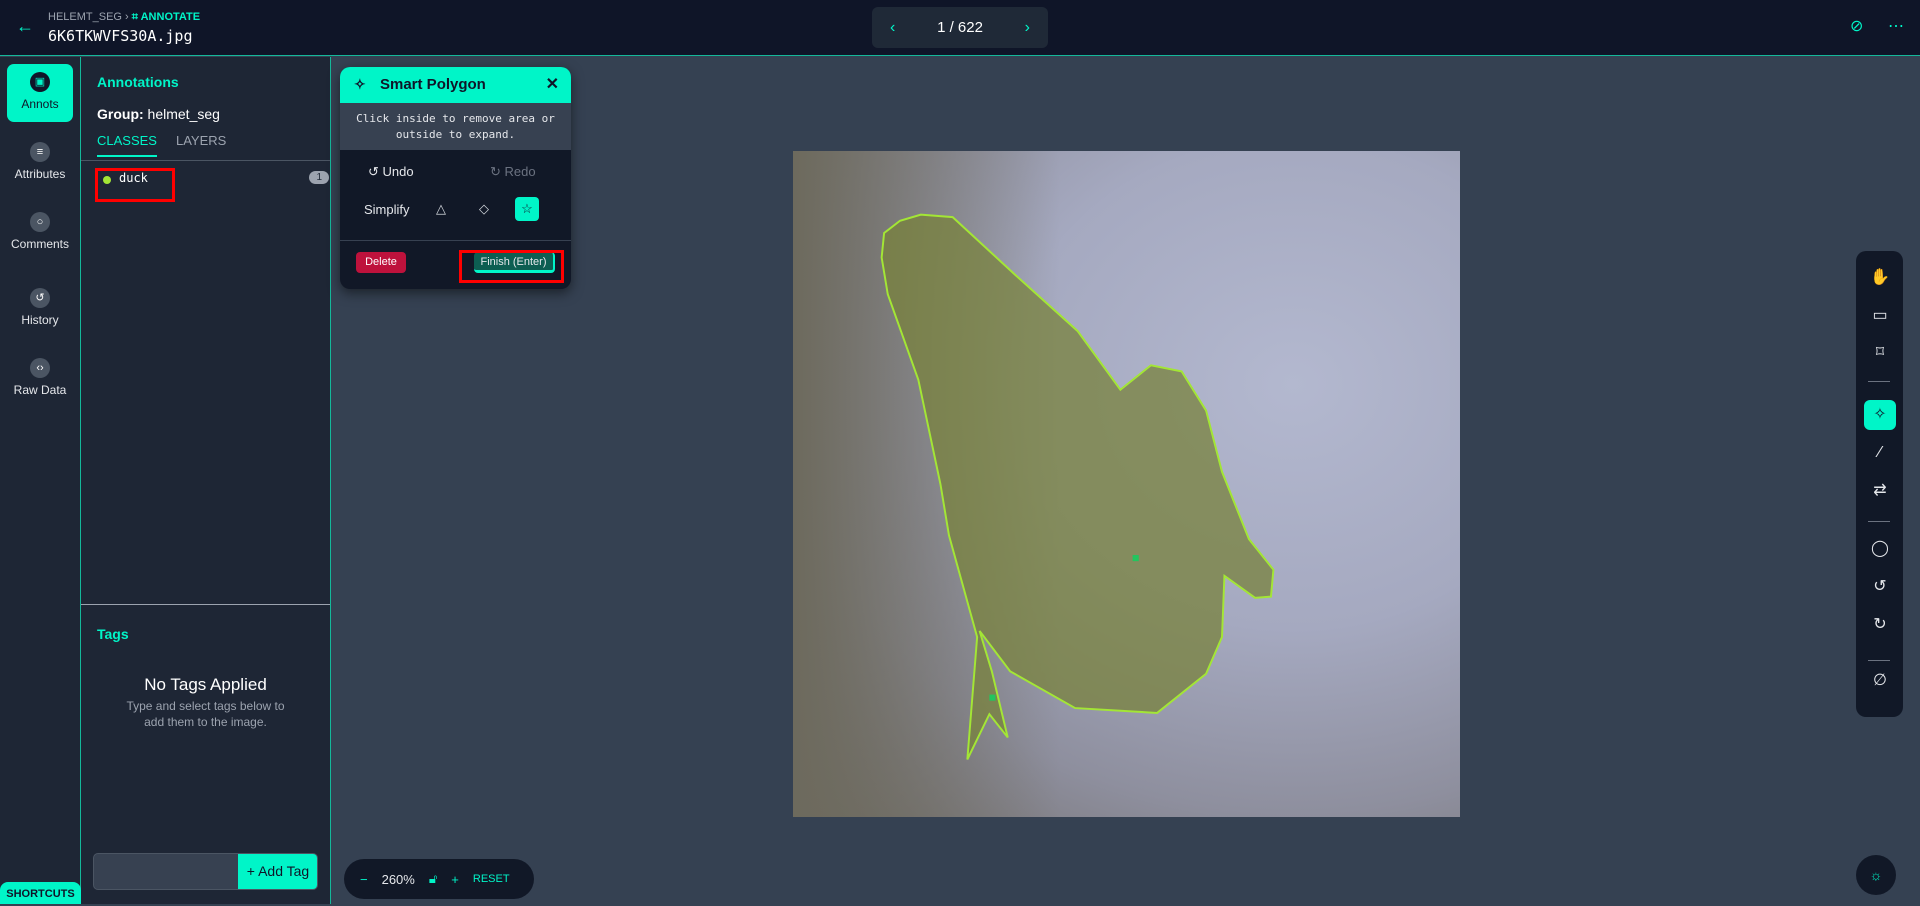 The image size is (1920, 906). What do you see at coordinates (1880, 453) in the screenshot?
I see `magic-wand-icon: ⁄` at bounding box center [1880, 453].